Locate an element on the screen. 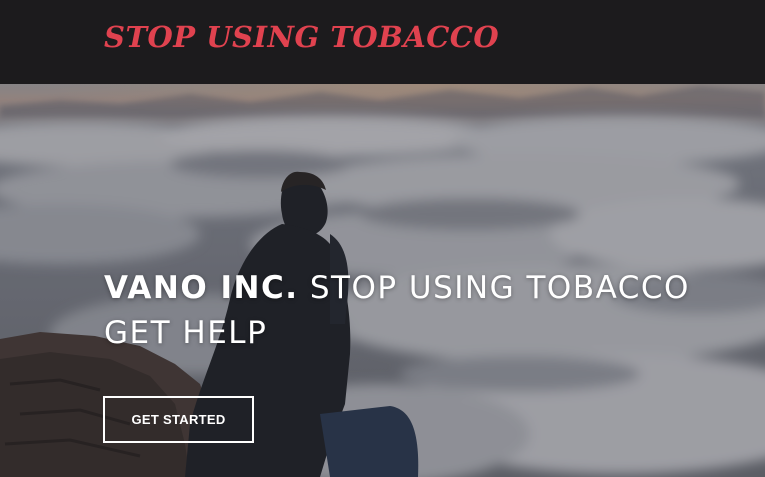  get-started-button: GET STARTED is located at coordinates (178, 419).